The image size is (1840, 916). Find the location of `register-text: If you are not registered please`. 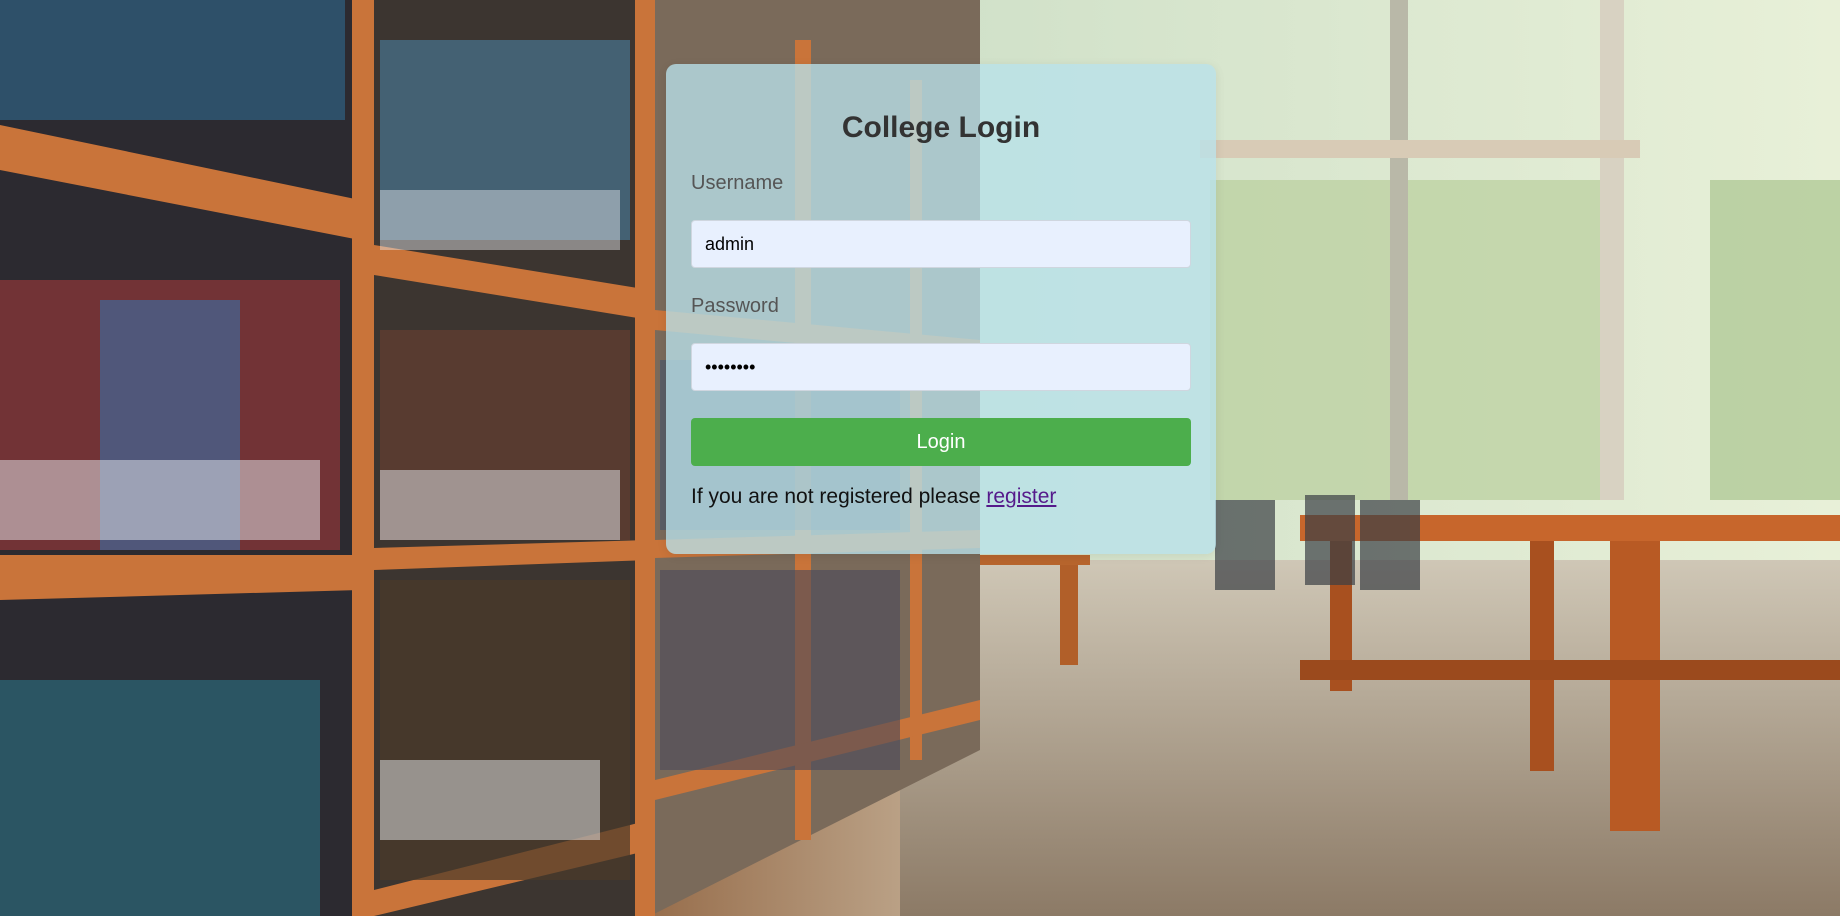

register-text: If you are not registered please is located at coordinates (836, 496).